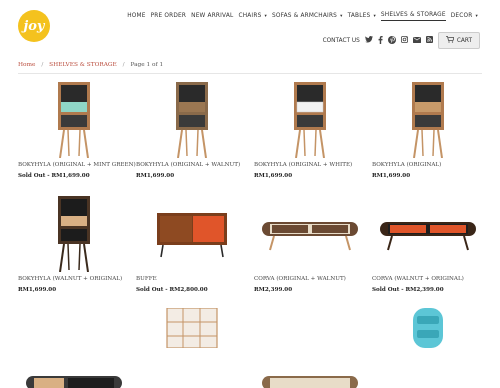 The height and width of the screenshot is (388, 500). I want to click on pinterest-icon, so click(391, 40).